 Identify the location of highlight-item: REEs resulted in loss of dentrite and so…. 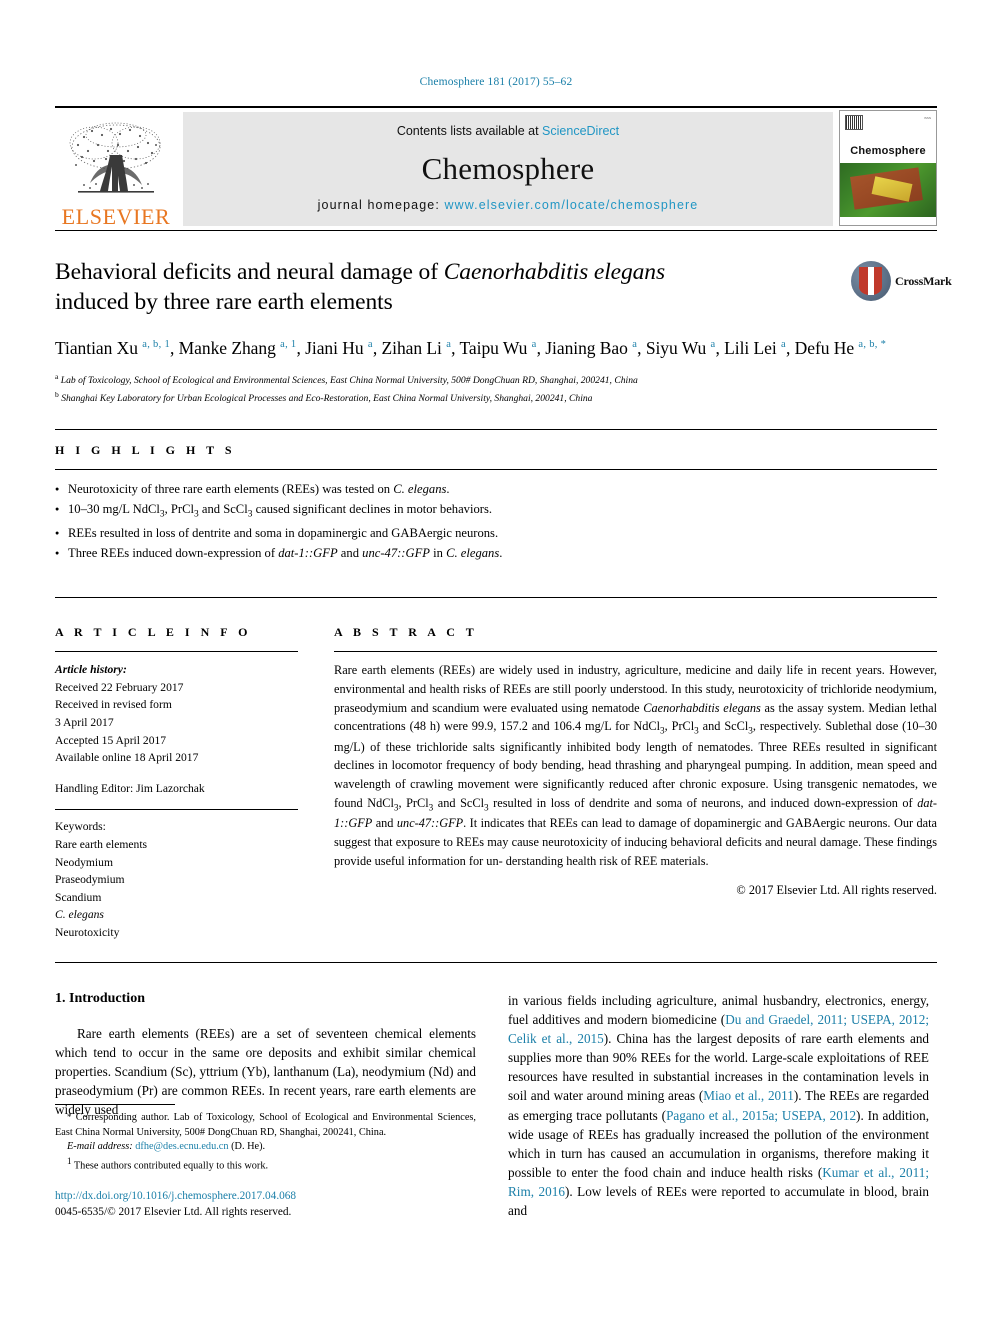
(496, 533).